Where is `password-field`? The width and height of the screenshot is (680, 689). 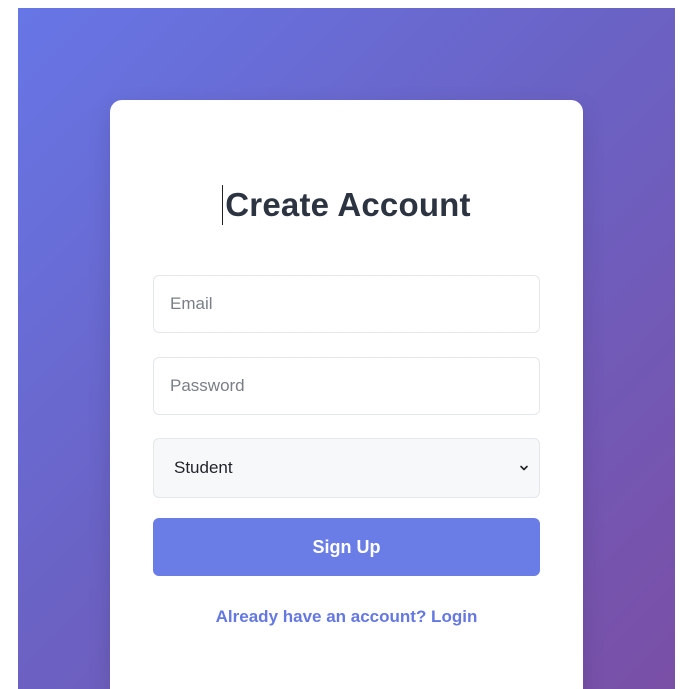
password-field is located at coordinates (346, 386).